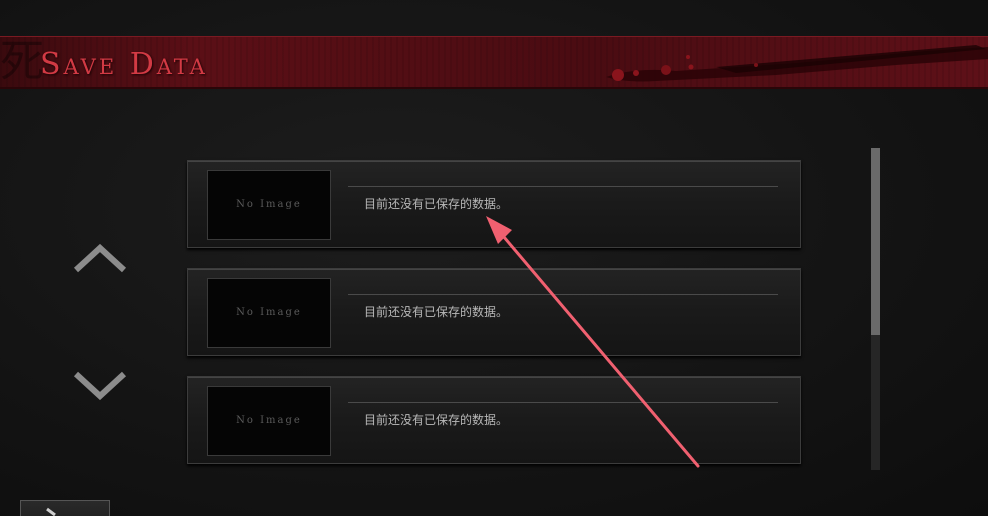  I want to click on header-banner: 死 Save Data, so click(494, 62).